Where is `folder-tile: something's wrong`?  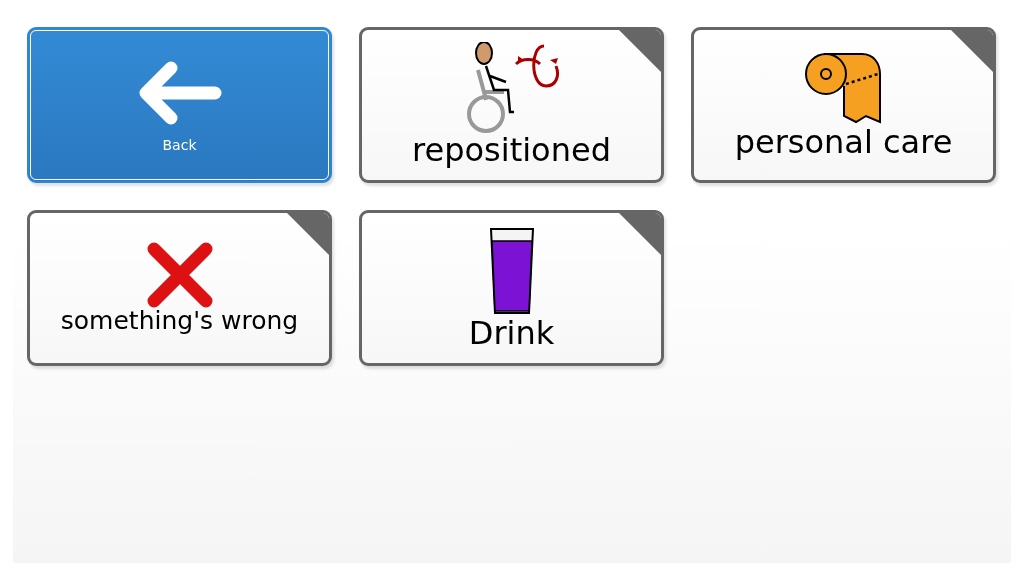
folder-tile: something's wrong is located at coordinates (179, 288).